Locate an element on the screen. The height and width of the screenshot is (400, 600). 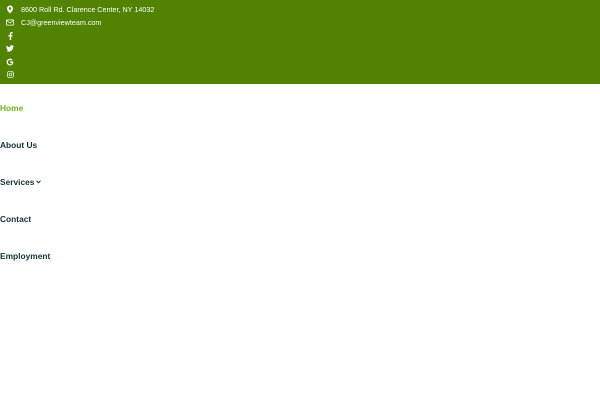
facebook-link is located at coordinates (10, 35).